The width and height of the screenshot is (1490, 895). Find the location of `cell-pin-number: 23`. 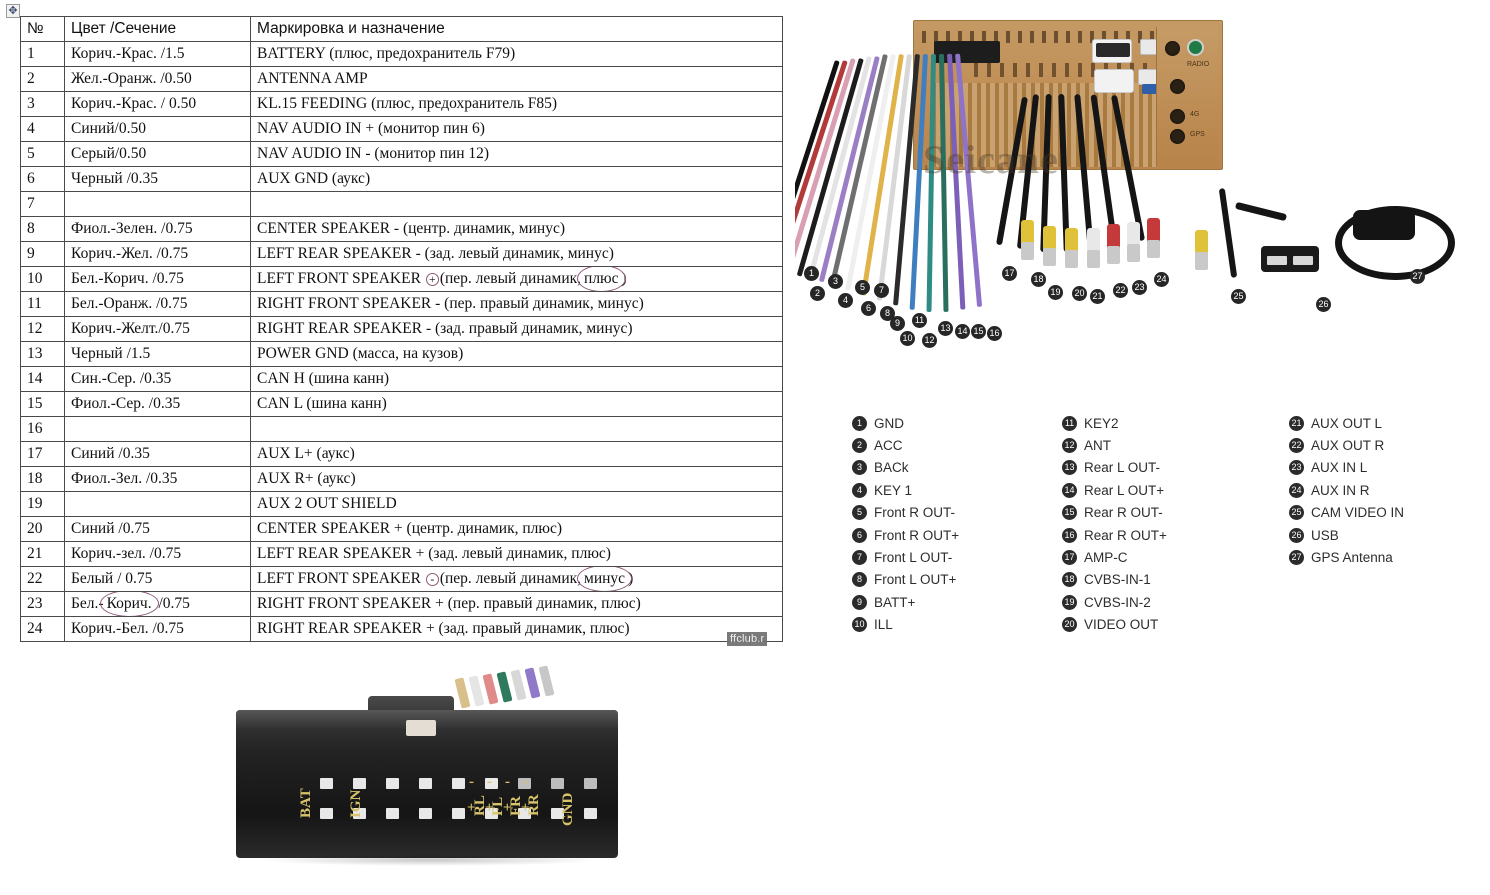

cell-pin-number: 23 is located at coordinates (42, 604).